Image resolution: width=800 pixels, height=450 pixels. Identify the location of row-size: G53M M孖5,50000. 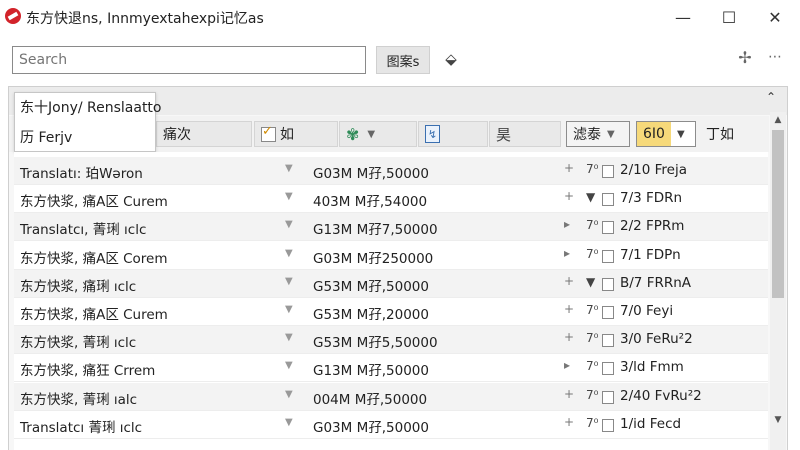
(375, 343).